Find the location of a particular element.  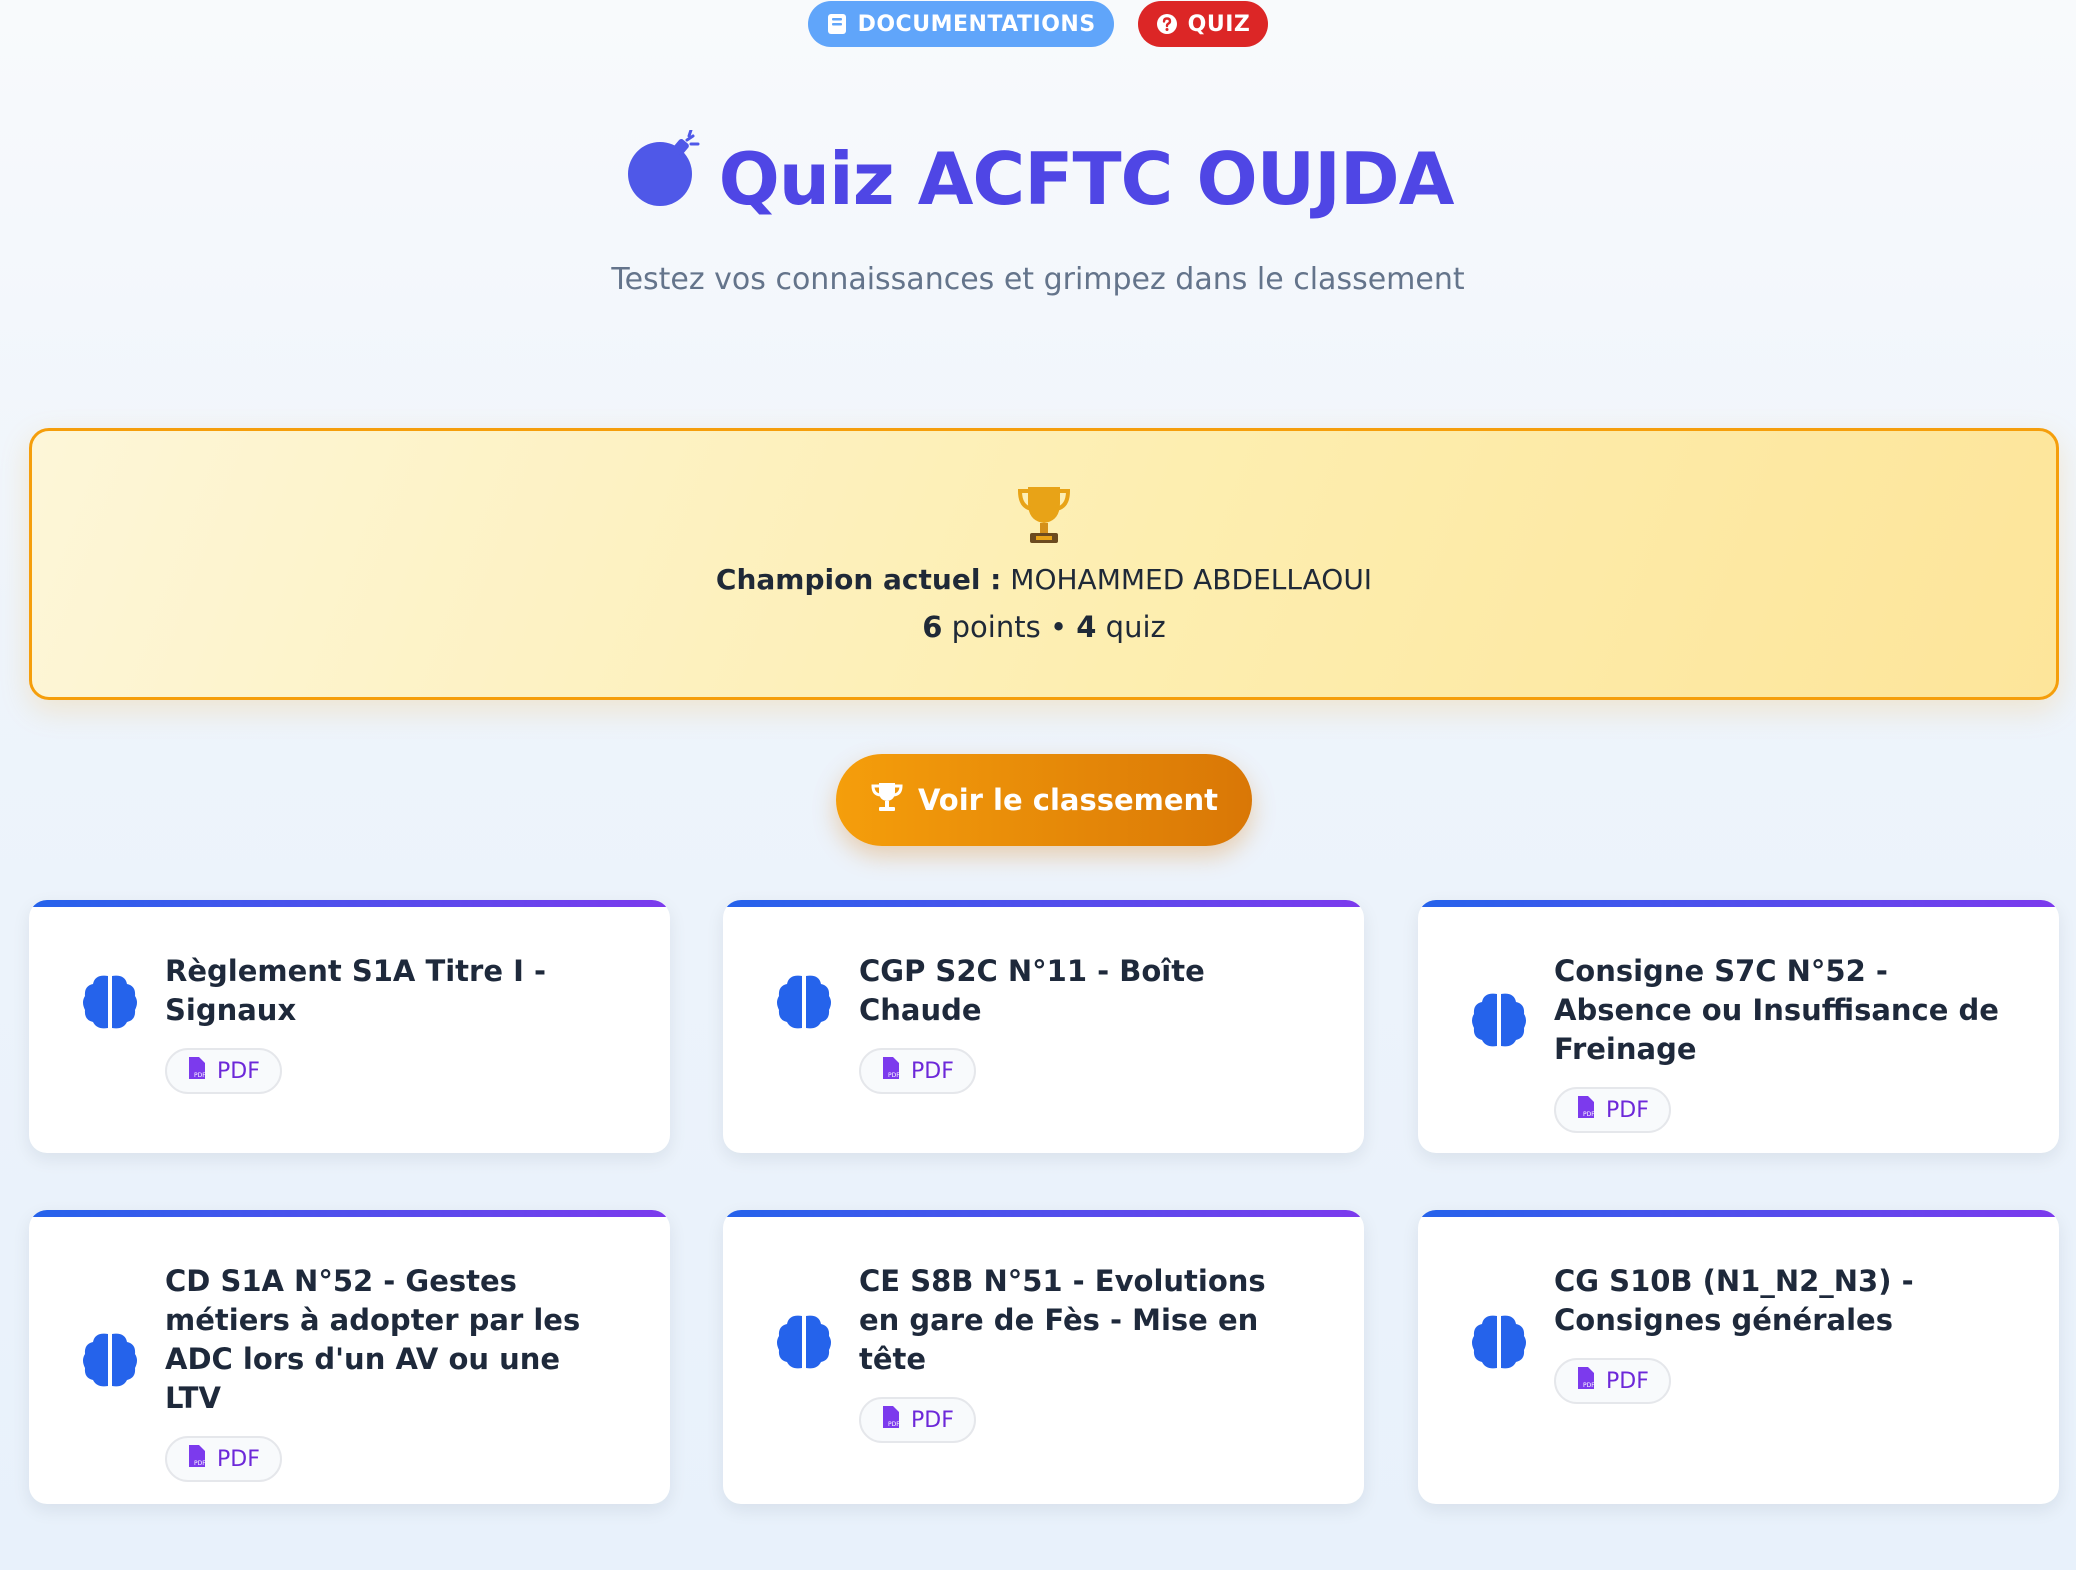

hero: Quiz ACFTC OUJDA is located at coordinates (1038, 177).